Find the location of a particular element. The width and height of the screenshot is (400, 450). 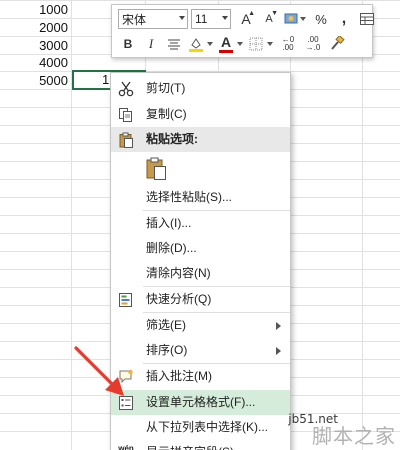

fill-color-button is located at coordinates (196, 44).